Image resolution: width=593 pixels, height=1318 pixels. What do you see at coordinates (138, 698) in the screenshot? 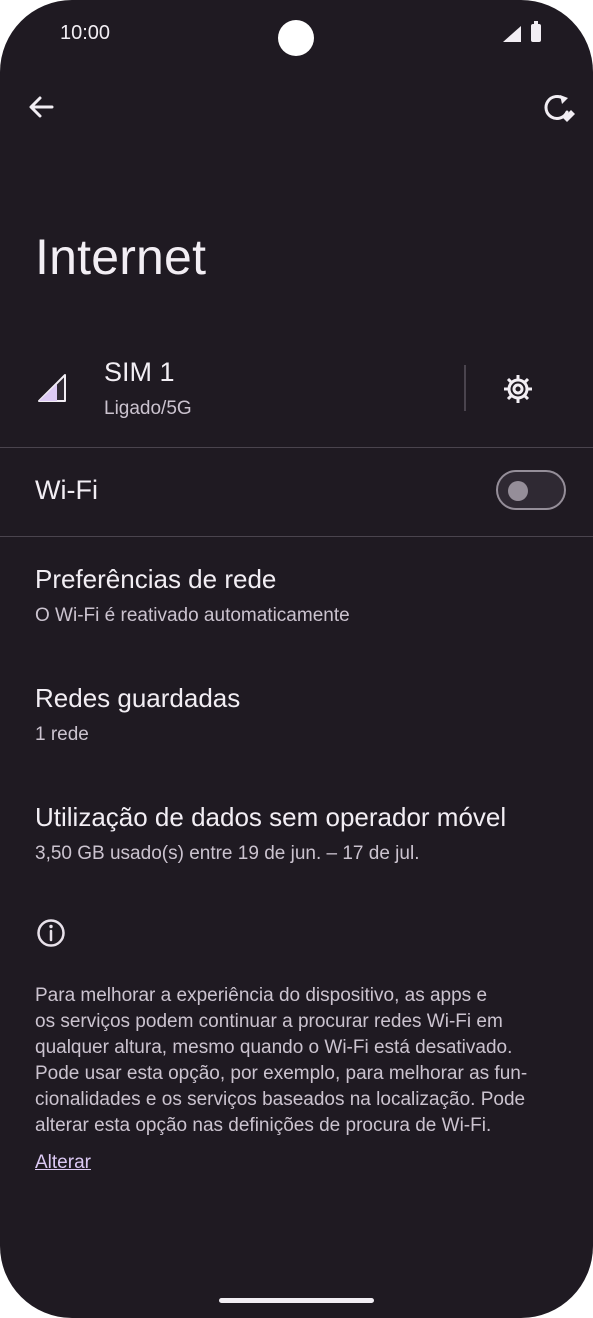
I see `item-title: Redes guardadas` at bounding box center [138, 698].